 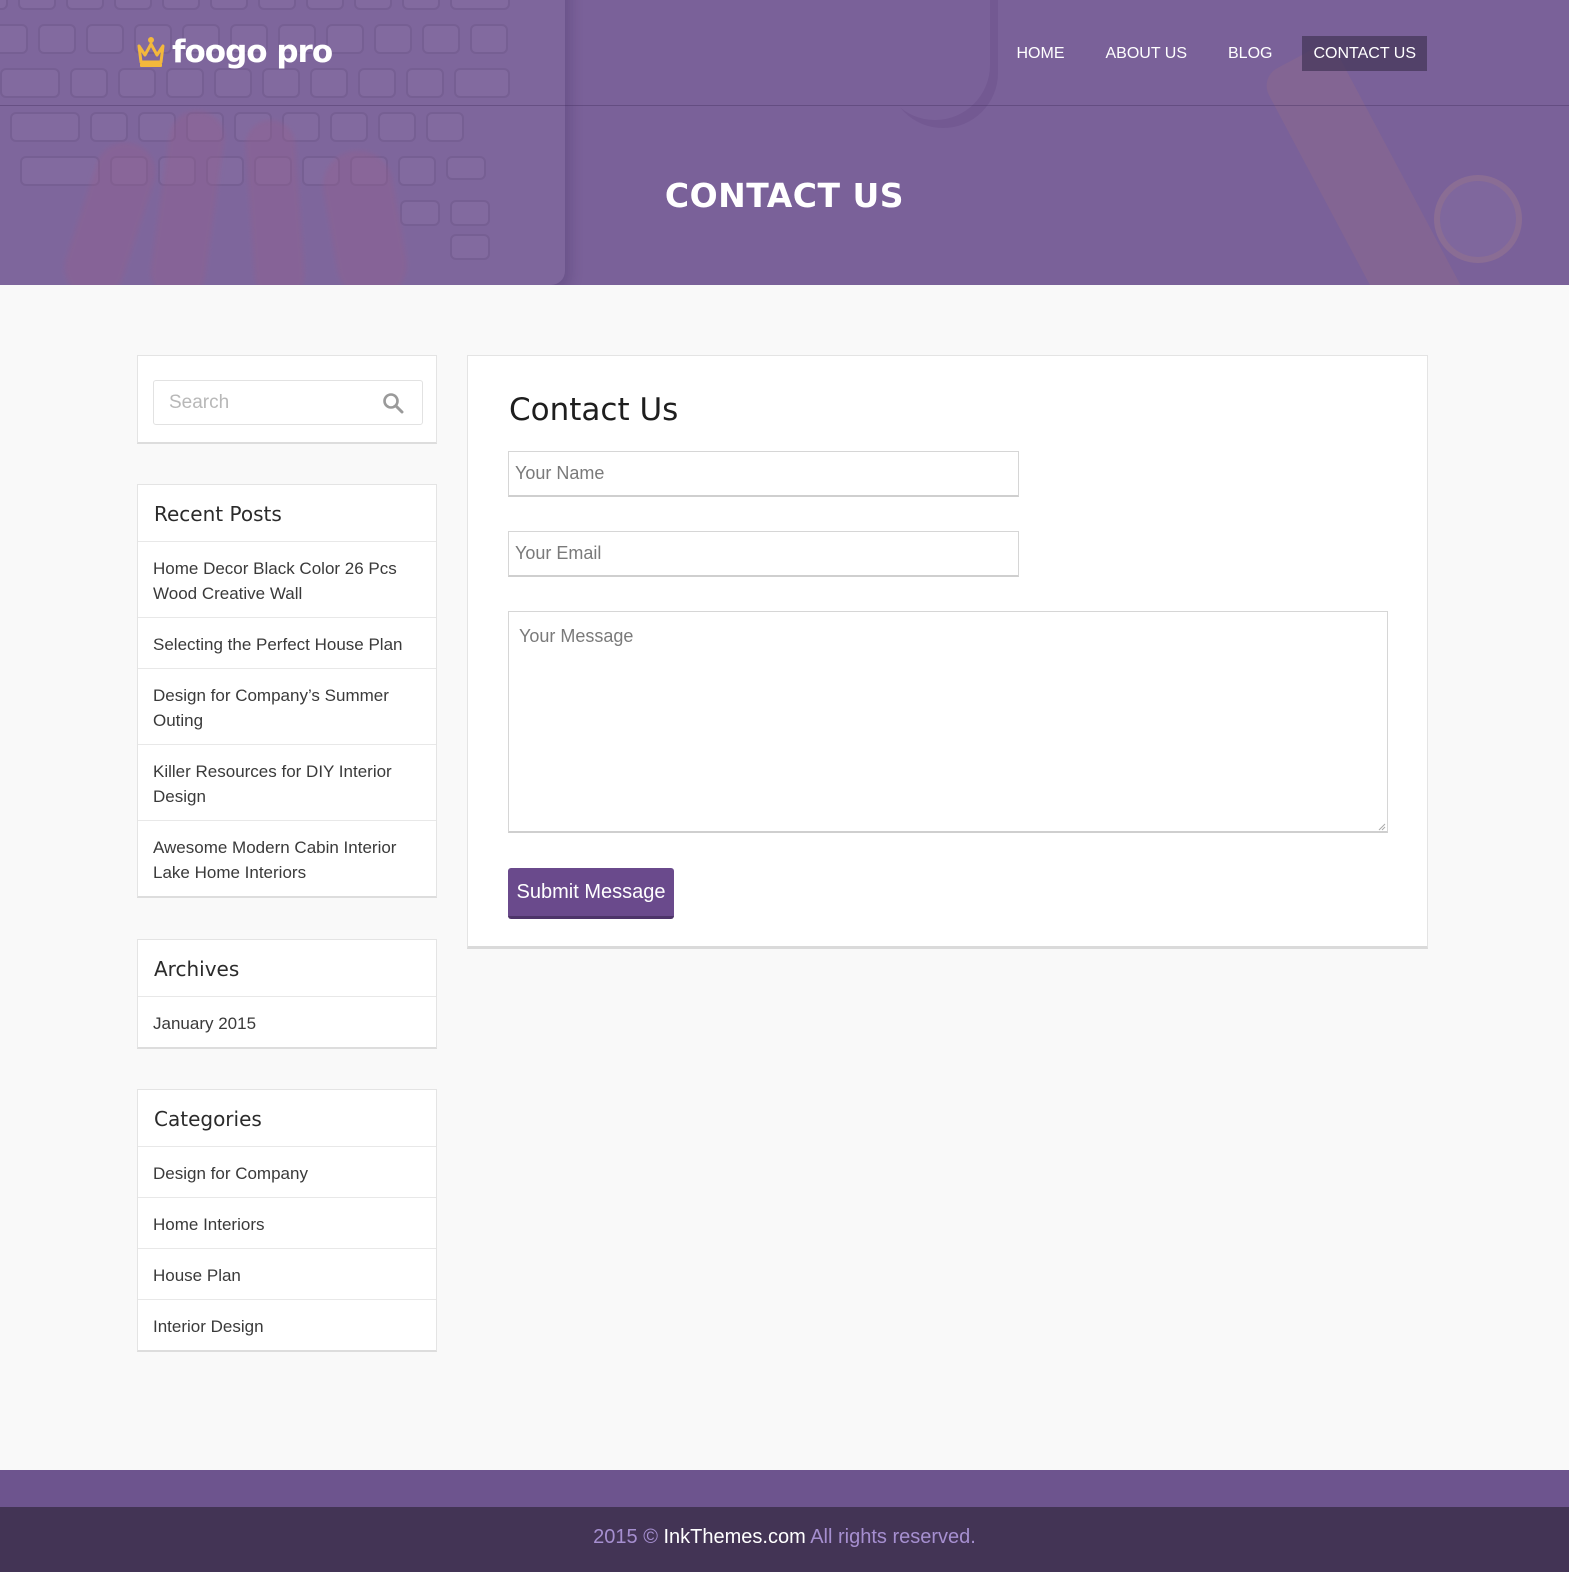 What do you see at coordinates (151, 52) in the screenshot?
I see `crown-icon` at bounding box center [151, 52].